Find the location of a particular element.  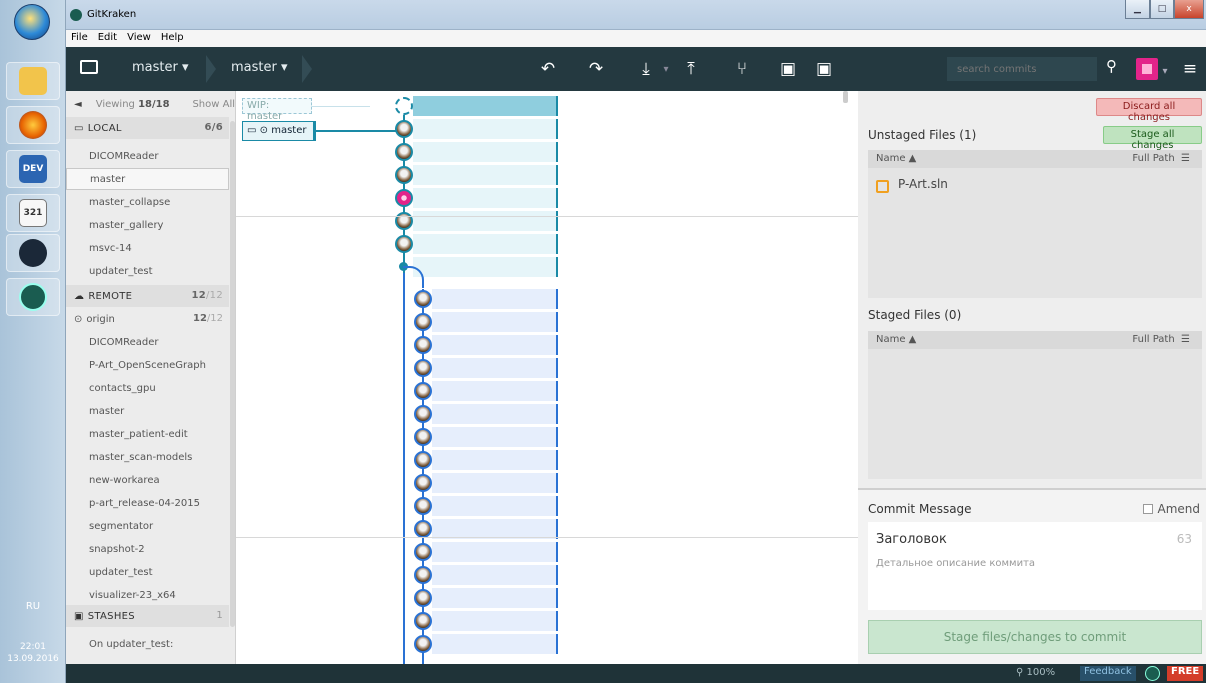

commit-message-box: Заголовок 63 Детальное описание коммита is located at coordinates (1035, 566).